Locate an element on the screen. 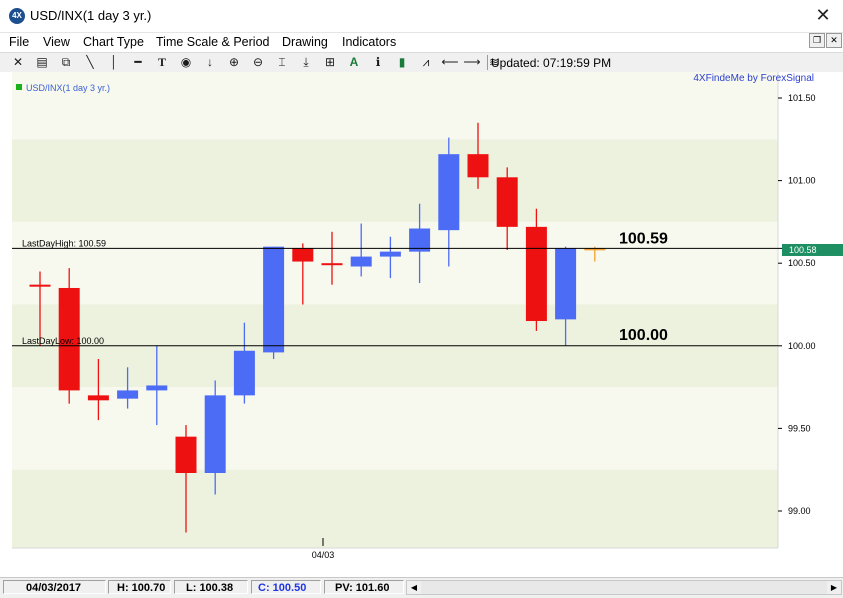 The width and height of the screenshot is (843, 598). copy-icon: ⧉ is located at coordinates (66, 62).